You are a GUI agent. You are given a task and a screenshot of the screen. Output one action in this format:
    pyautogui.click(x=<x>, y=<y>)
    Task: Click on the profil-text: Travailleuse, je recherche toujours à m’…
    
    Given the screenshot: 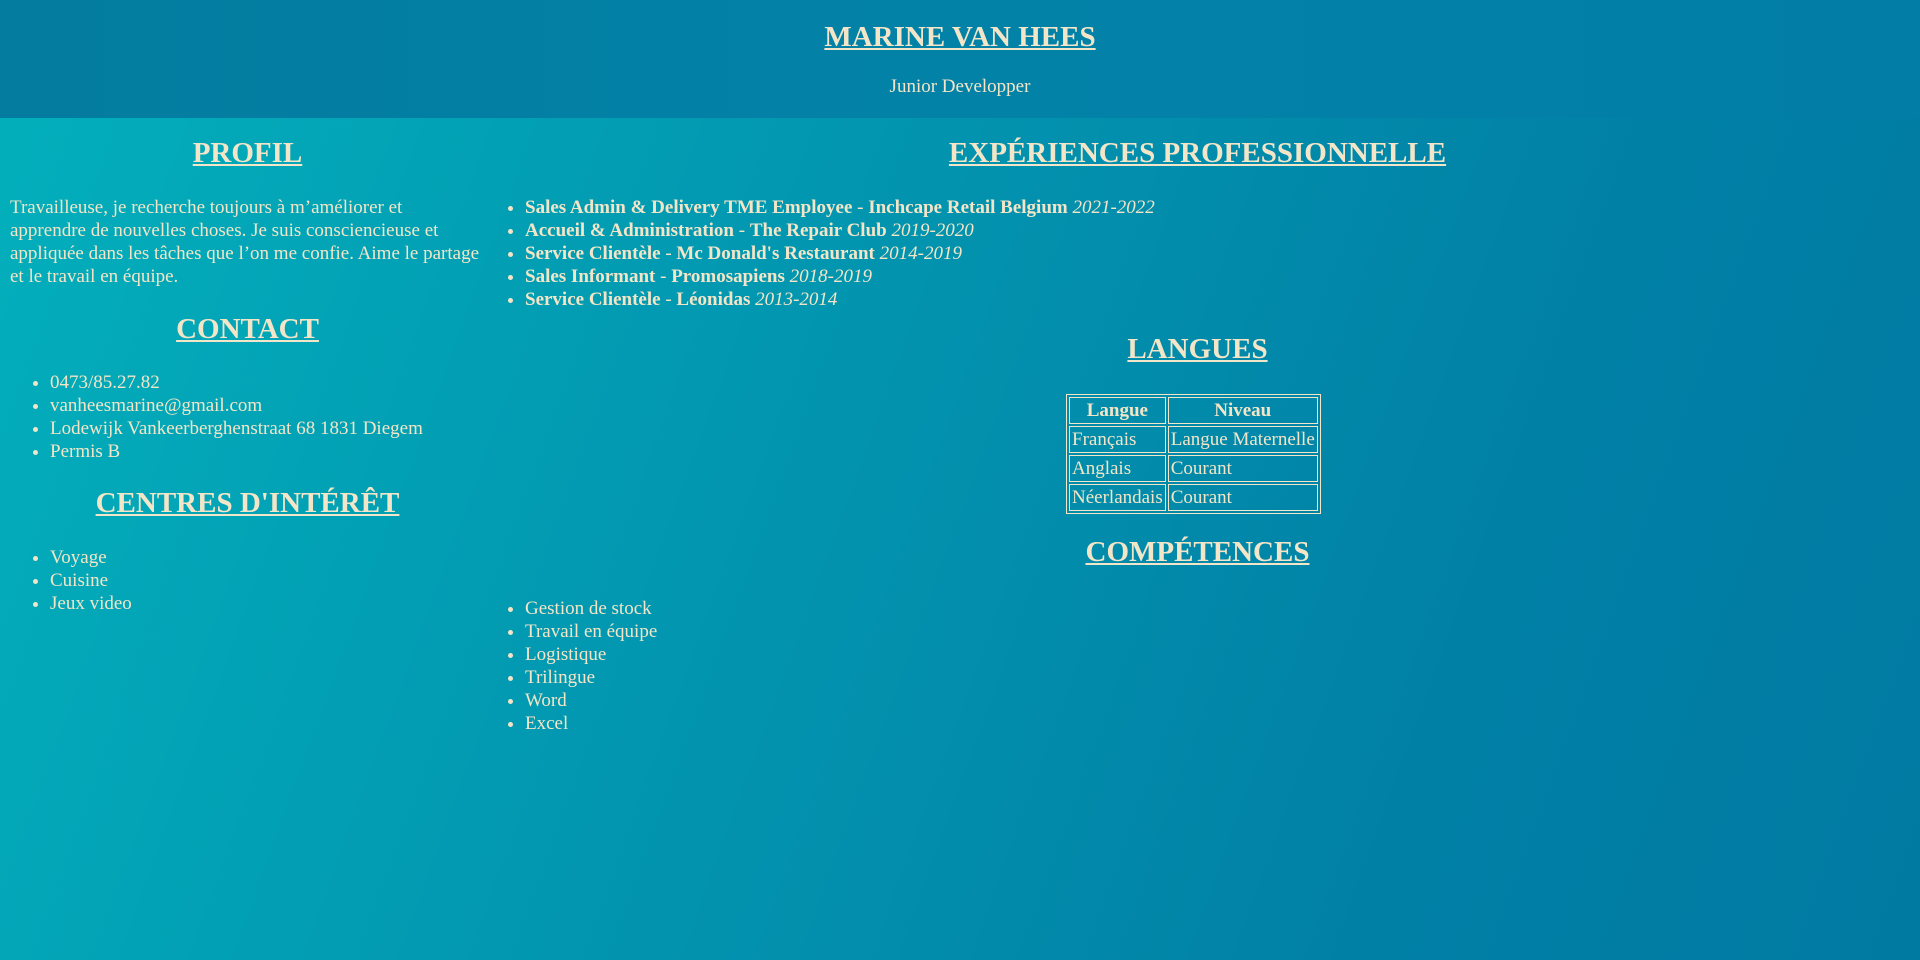 What is the action you would take?
    pyautogui.click(x=245, y=242)
    